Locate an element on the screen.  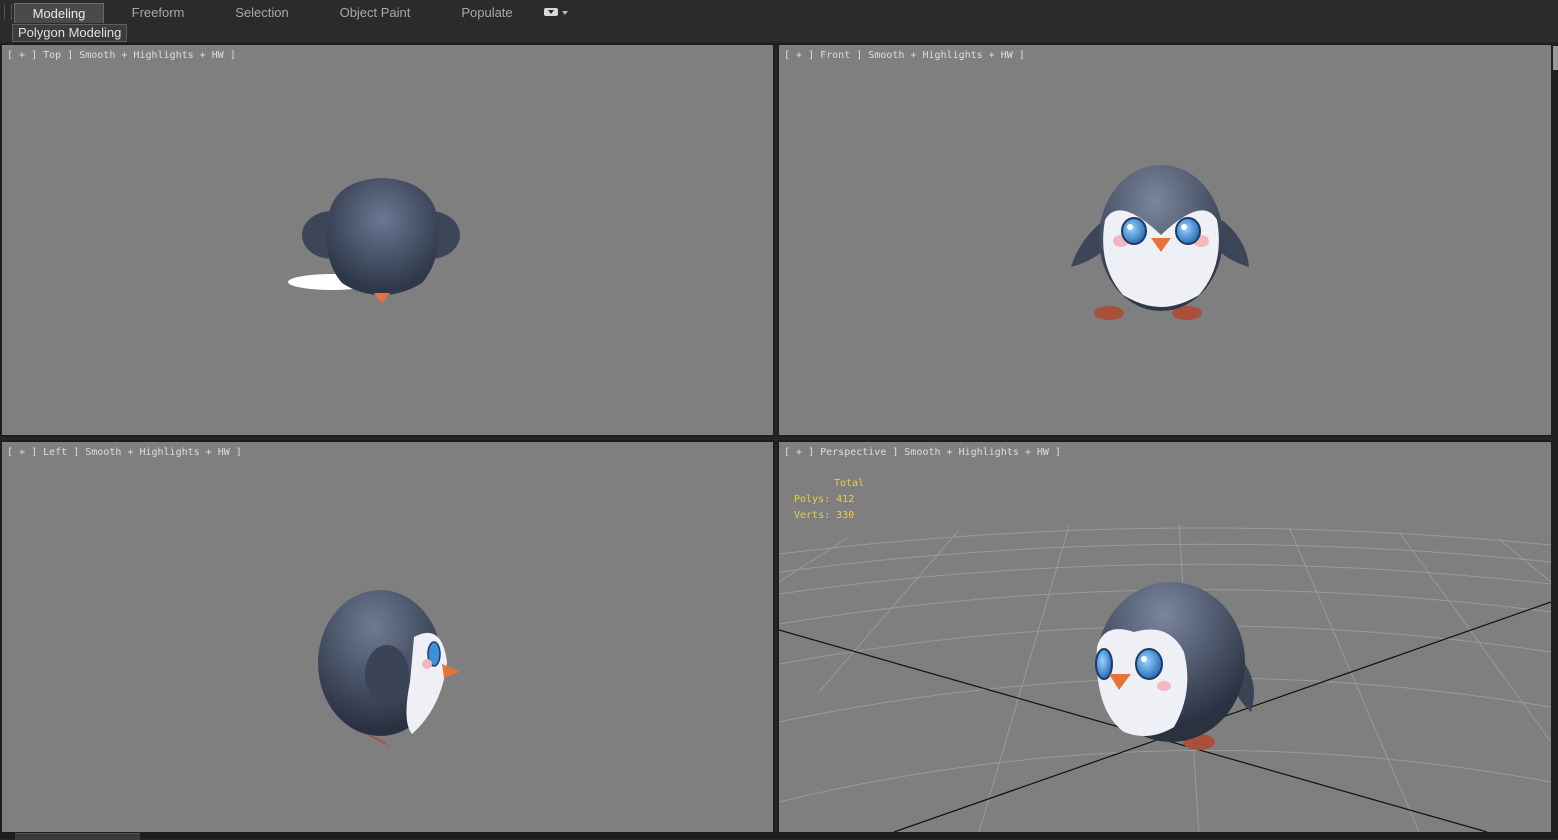
tab-modeling: Modeling is located at coordinates (59, 13).